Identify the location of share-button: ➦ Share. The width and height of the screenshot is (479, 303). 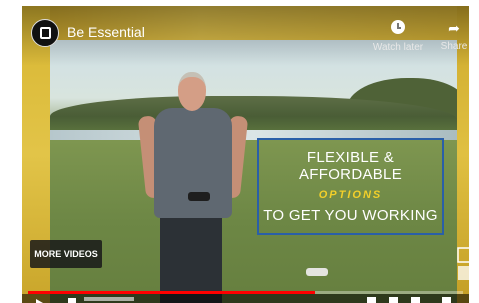
(451, 36).